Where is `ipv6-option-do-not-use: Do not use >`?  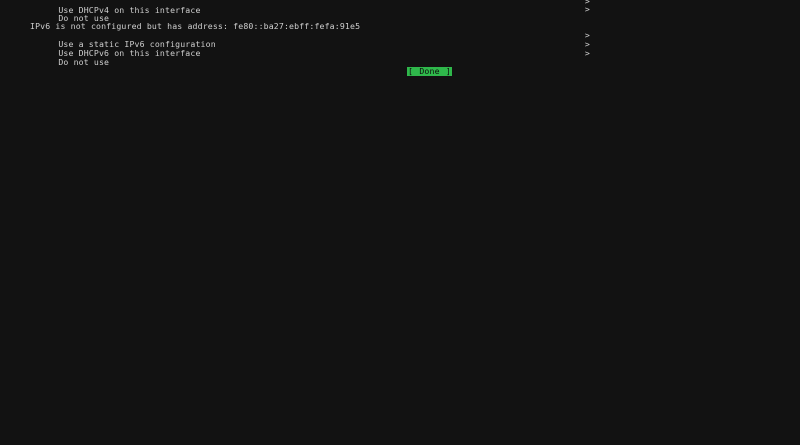
ipv6-option-do-not-use: Do not use > is located at coordinates (314, 57).